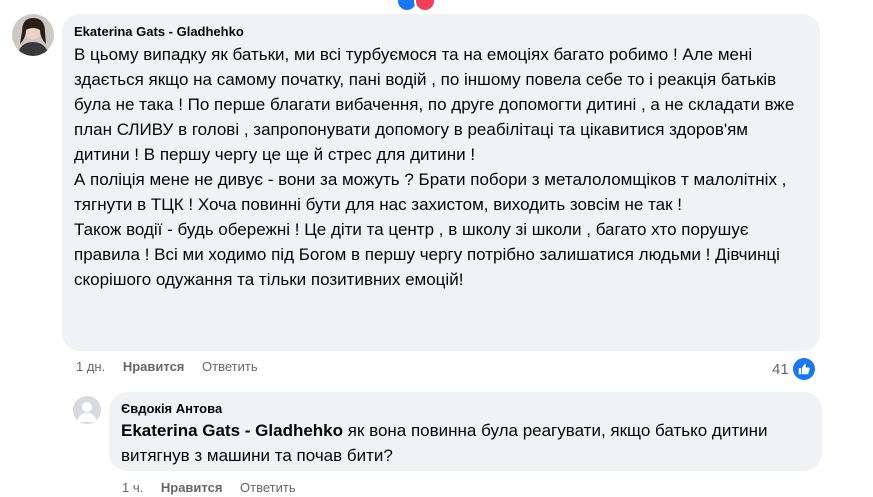 This screenshot has height=497, width=873. Describe the element at coordinates (441, 32) in the screenshot. I see `comment-author: Ekaterina Gats - Gladhehko` at that location.